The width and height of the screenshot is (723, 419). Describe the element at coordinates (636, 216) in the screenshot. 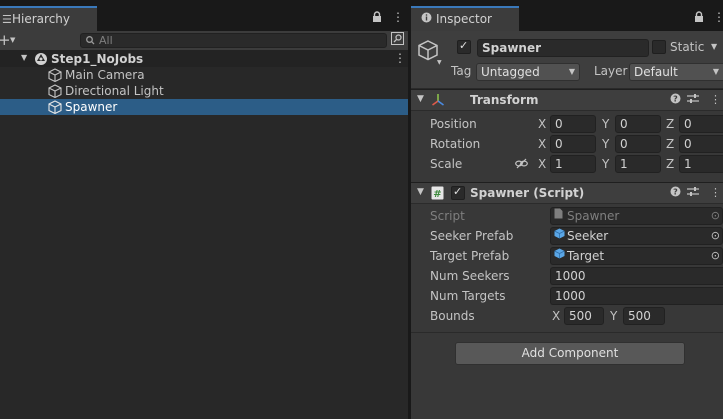

I see `script-field: Spawner ⊙` at that location.